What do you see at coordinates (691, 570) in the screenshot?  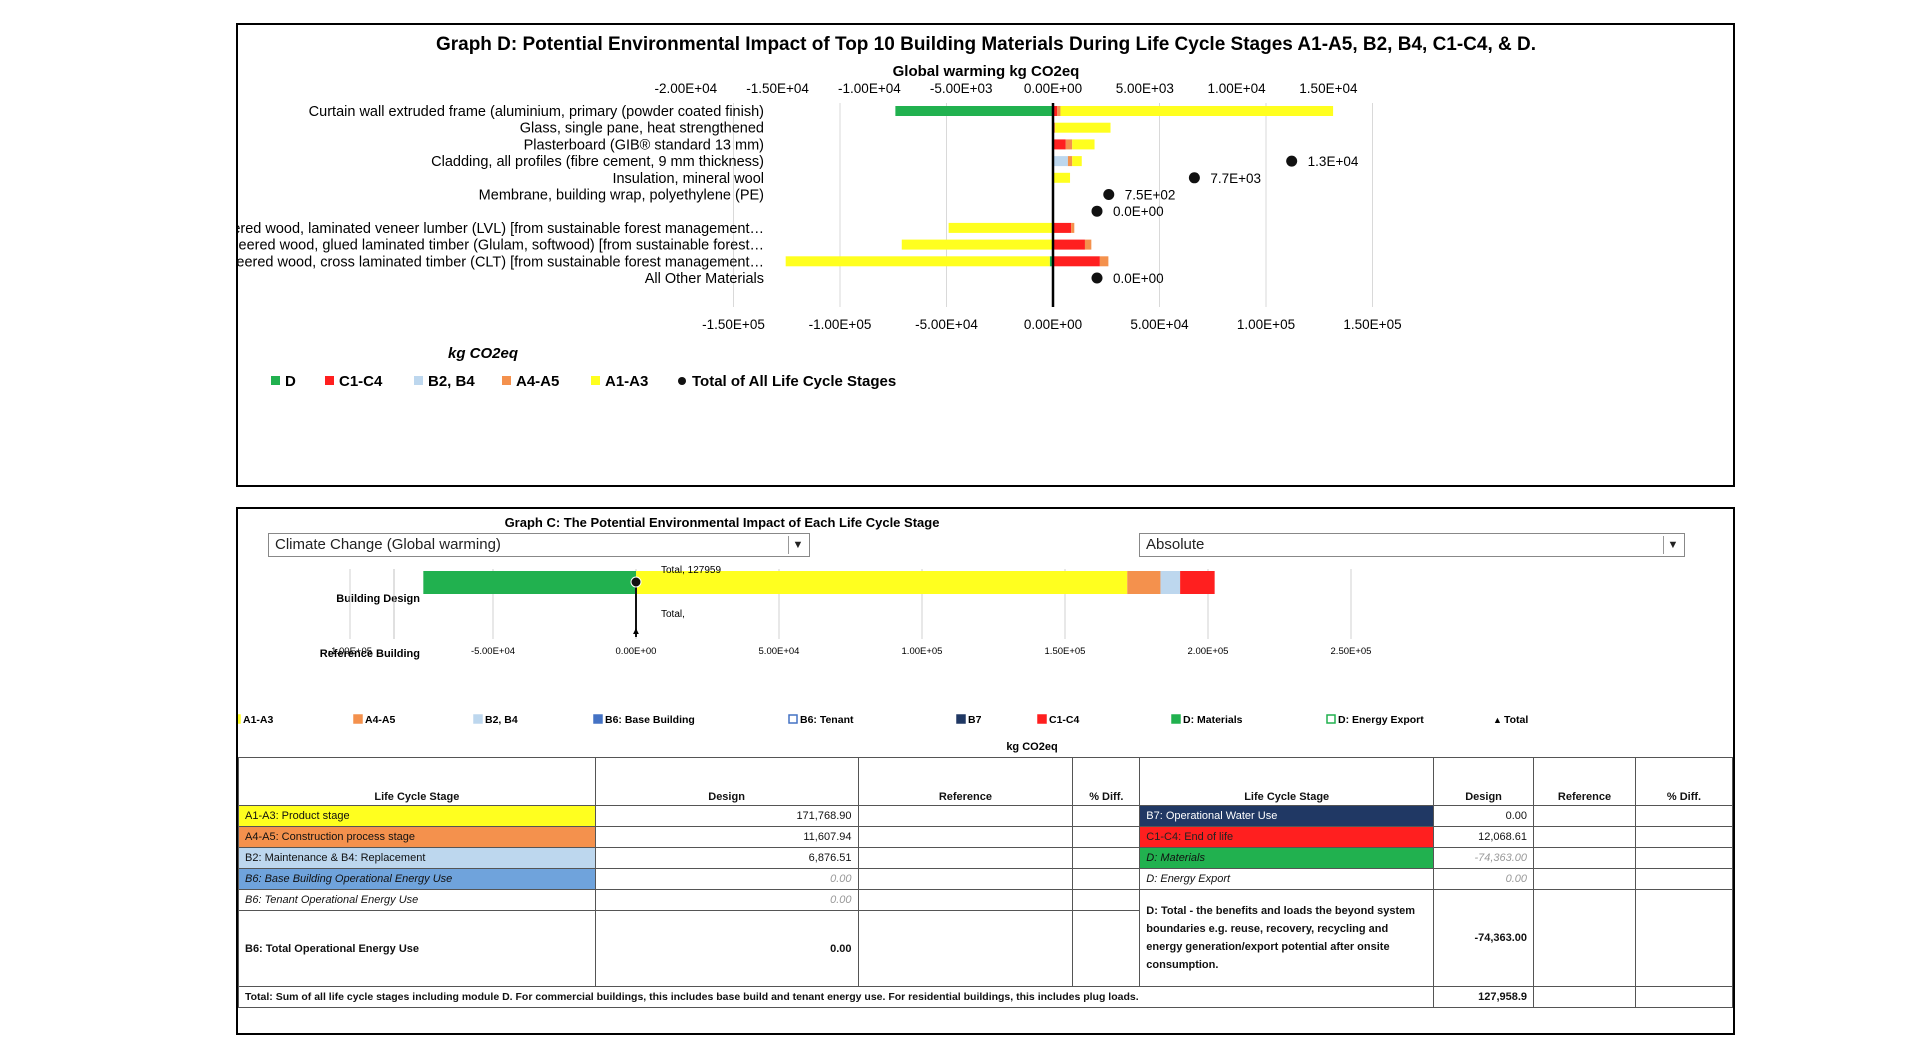 I see `total-design-label: Total, 127959` at bounding box center [691, 570].